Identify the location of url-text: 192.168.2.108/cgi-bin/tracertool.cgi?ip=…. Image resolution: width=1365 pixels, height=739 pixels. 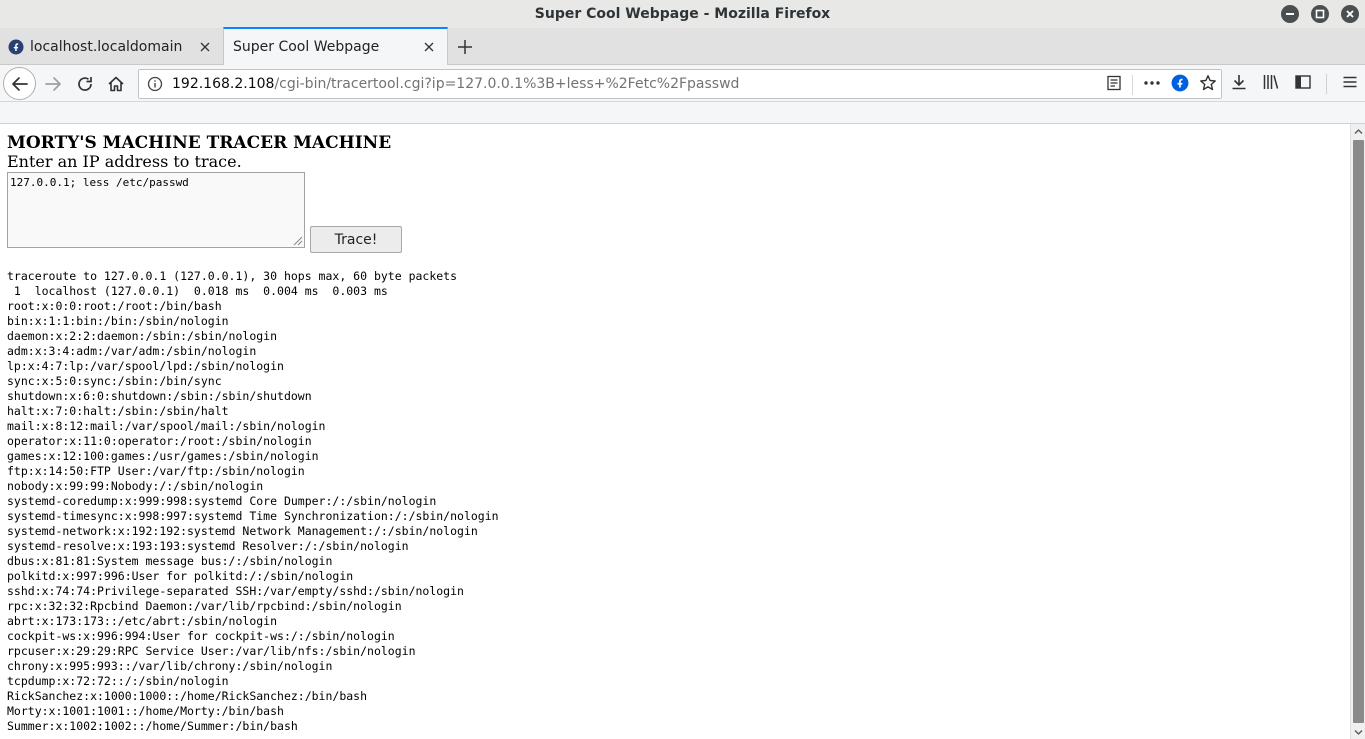
(455, 84).